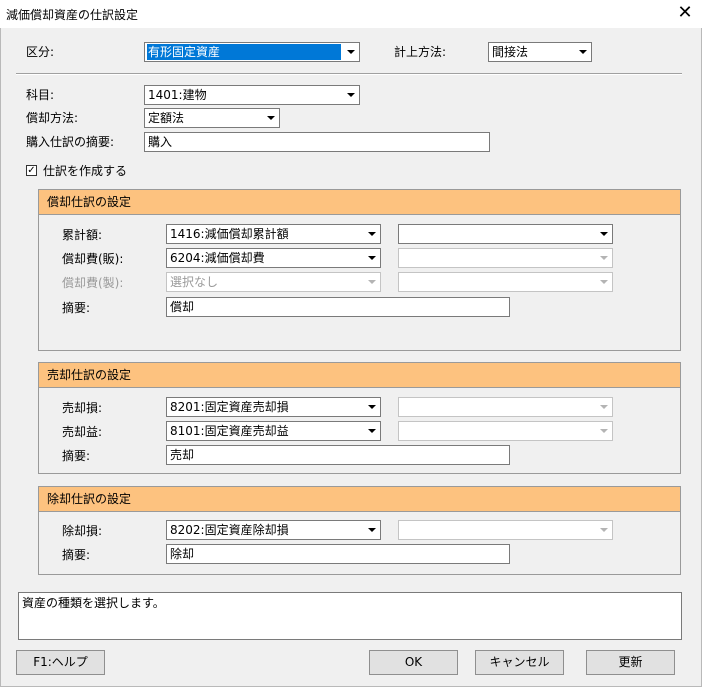 The image size is (702, 687). What do you see at coordinates (497, 282) in the screenshot?
I see `dep-expense-mfg-sub-value` at bounding box center [497, 282].